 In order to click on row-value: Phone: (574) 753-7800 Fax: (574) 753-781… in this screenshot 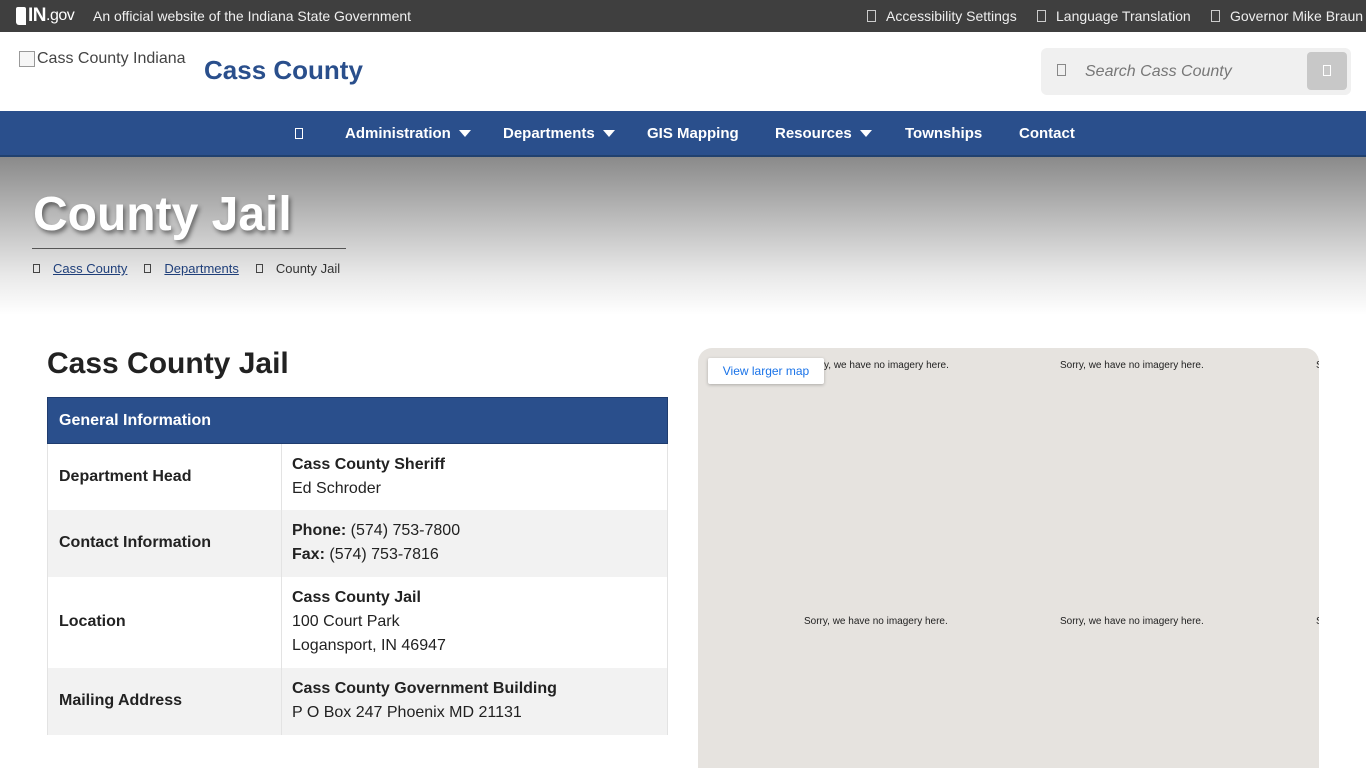, I will do `click(474, 543)`.